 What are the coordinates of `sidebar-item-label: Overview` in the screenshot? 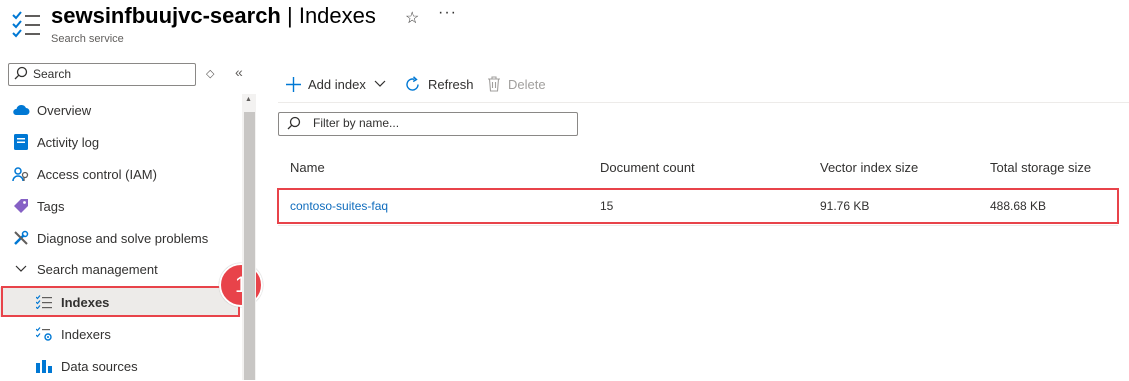 It's located at (64, 110).